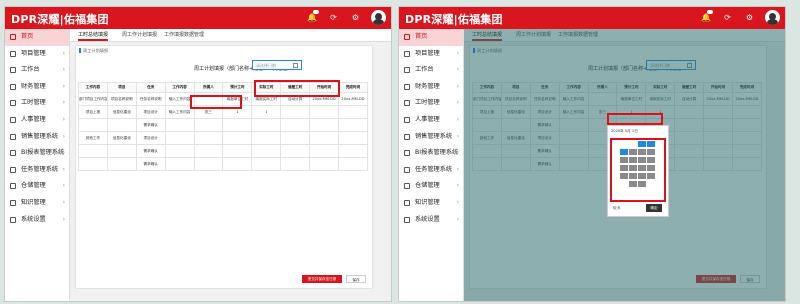  Describe the element at coordinates (407, 53) in the screenshot. I see `project-icon` at that location.